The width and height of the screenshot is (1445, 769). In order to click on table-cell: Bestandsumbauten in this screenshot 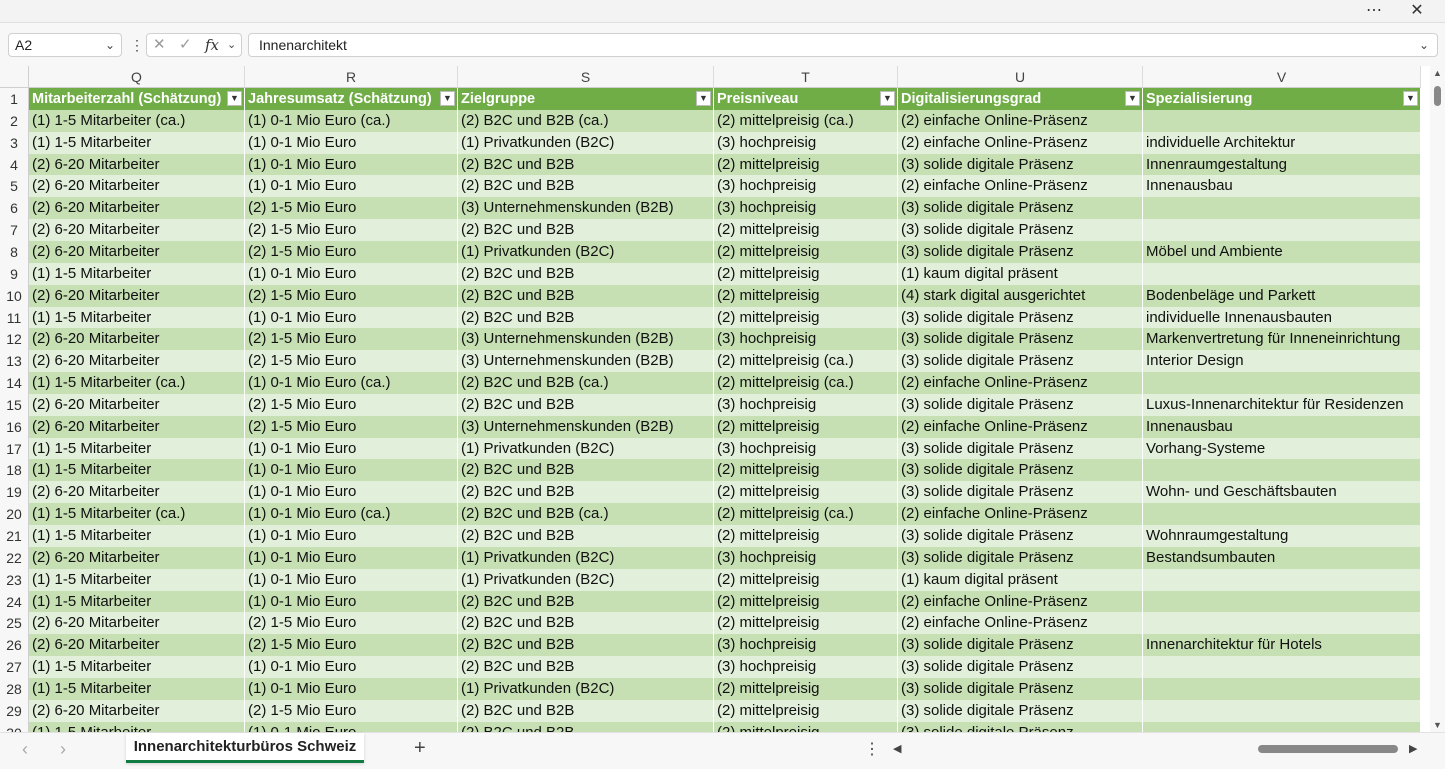, I will do `click(1282, 558)`.